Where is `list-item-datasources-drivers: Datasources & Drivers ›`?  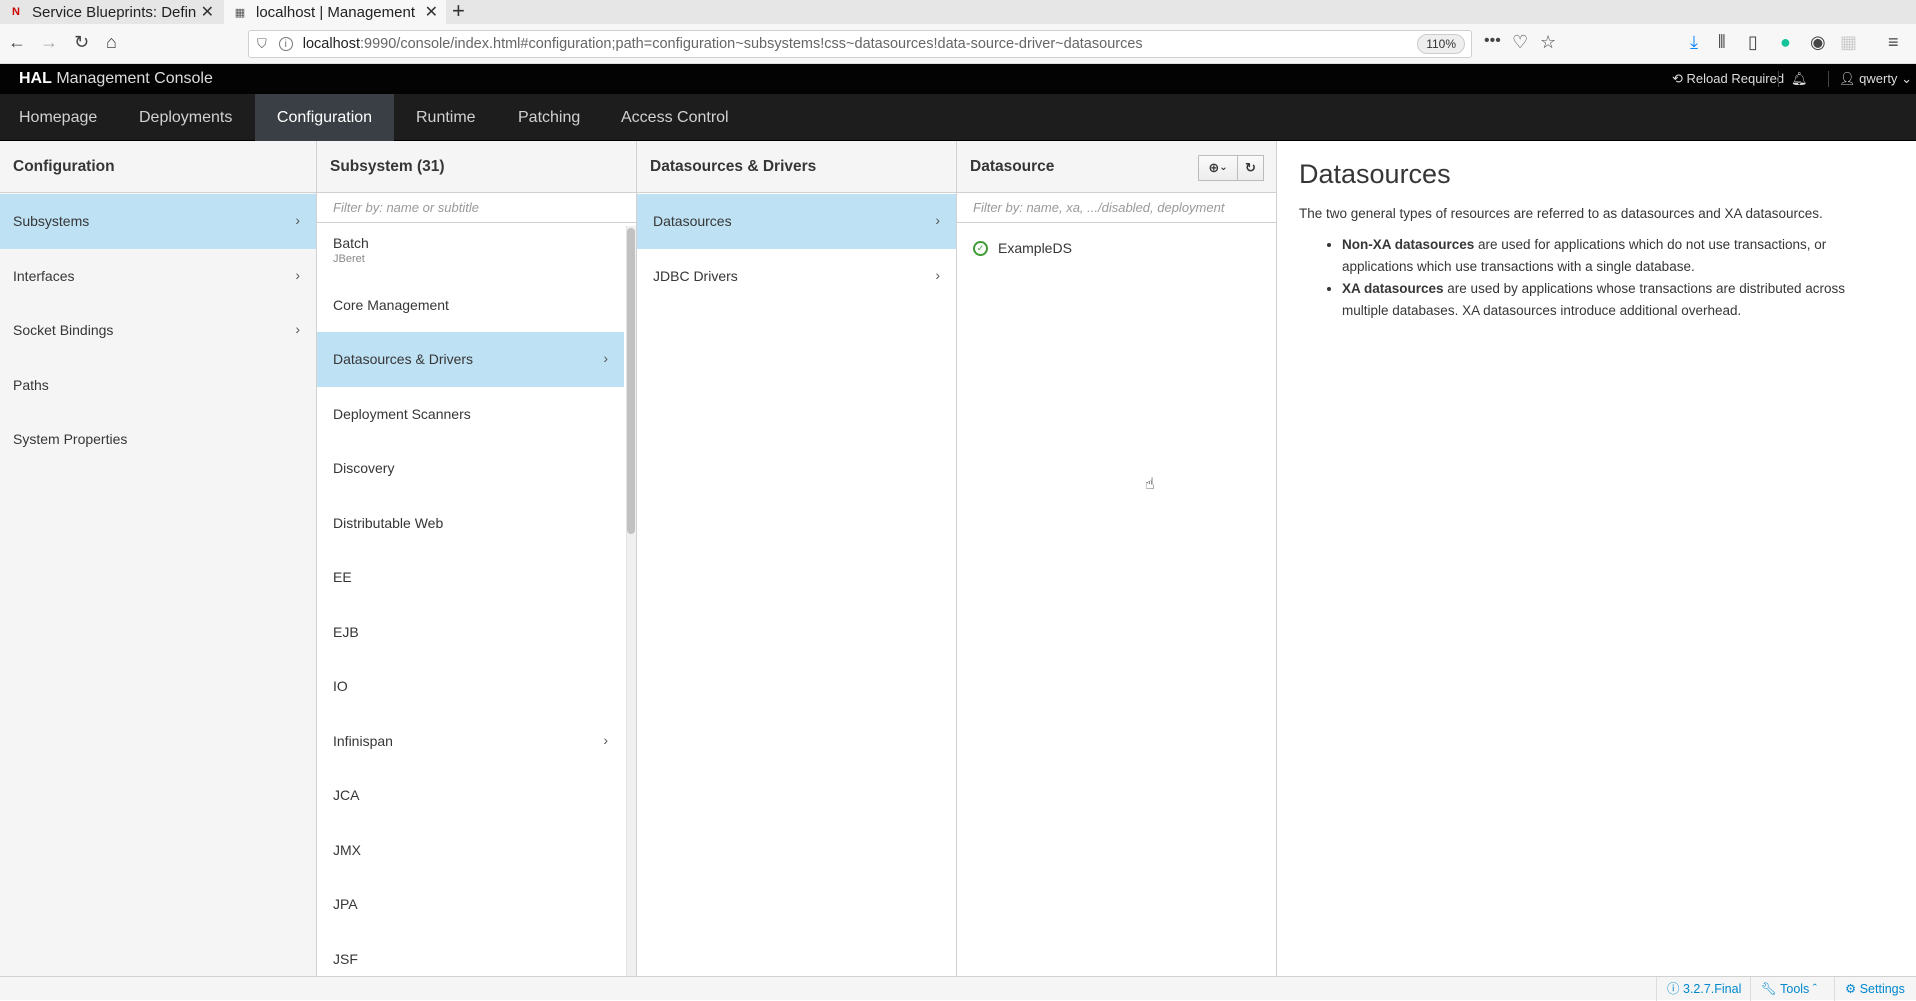 list-item-datasources-drivers: Datasources & Drivers › is located at coordinates (470, 359).